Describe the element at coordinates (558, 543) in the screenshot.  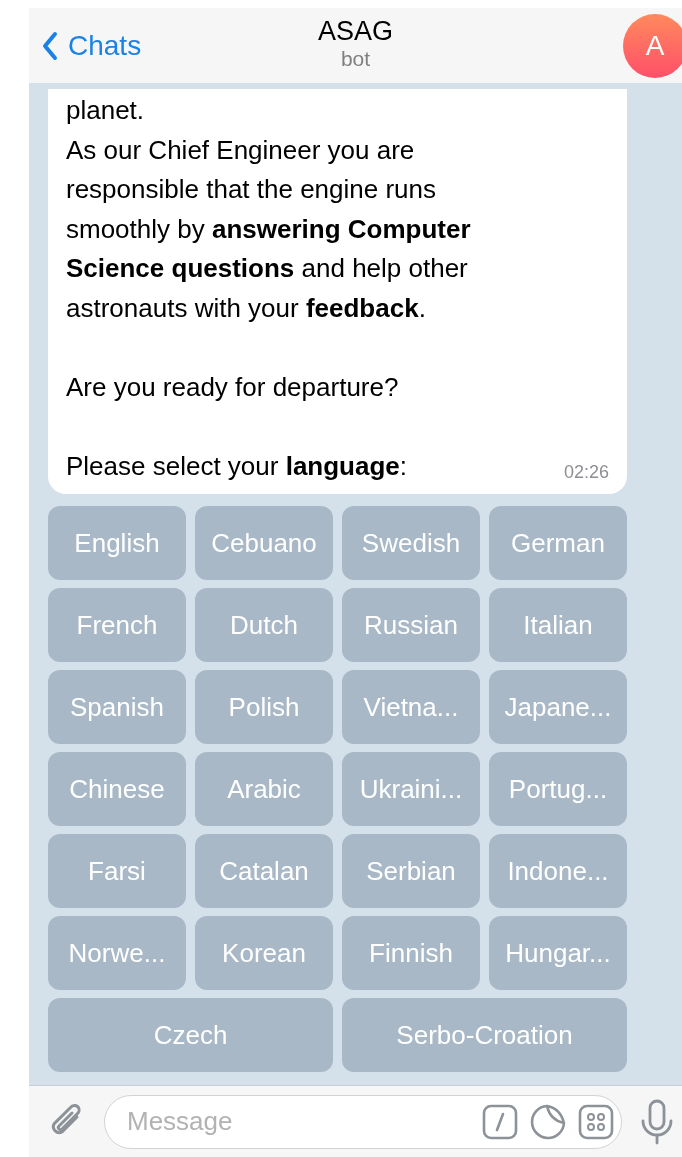
I see `keyboard-button: German` at that location.